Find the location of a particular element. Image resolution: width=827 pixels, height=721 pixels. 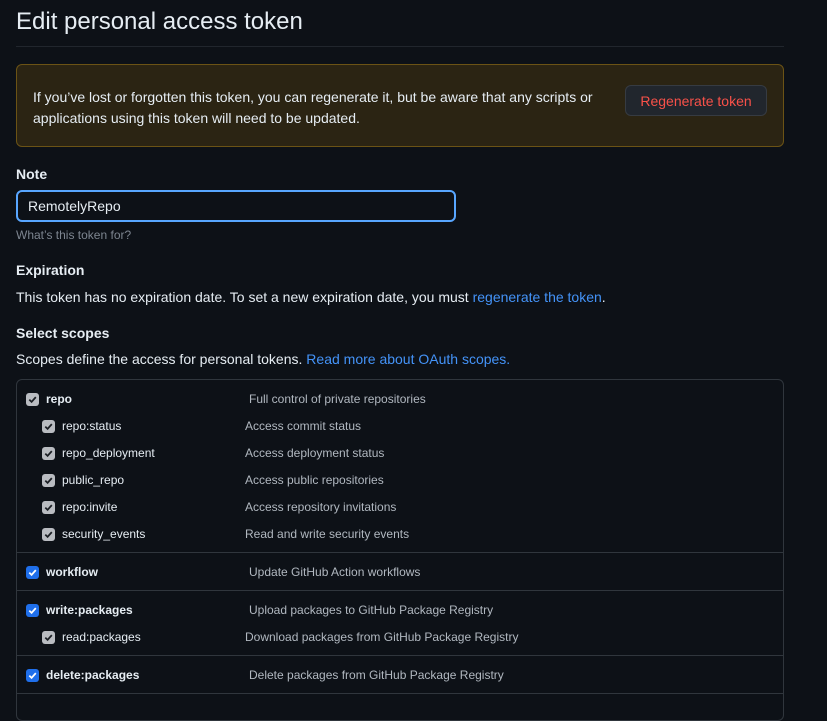

scope-name-public-repo: public_repo is located at coordinates (93, 480).